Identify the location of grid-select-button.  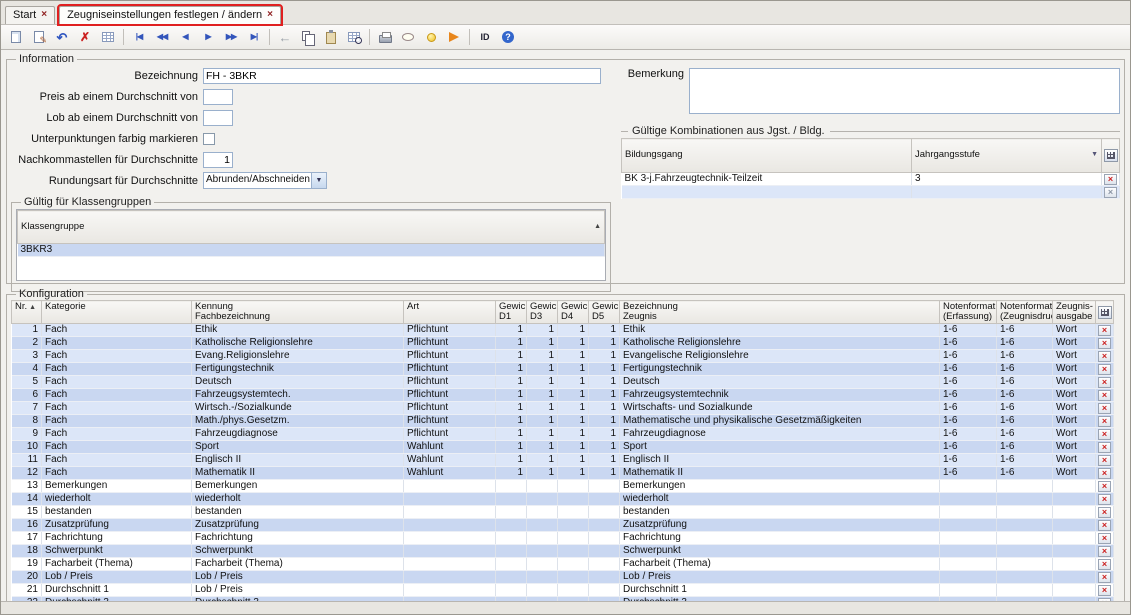
(354, 37).